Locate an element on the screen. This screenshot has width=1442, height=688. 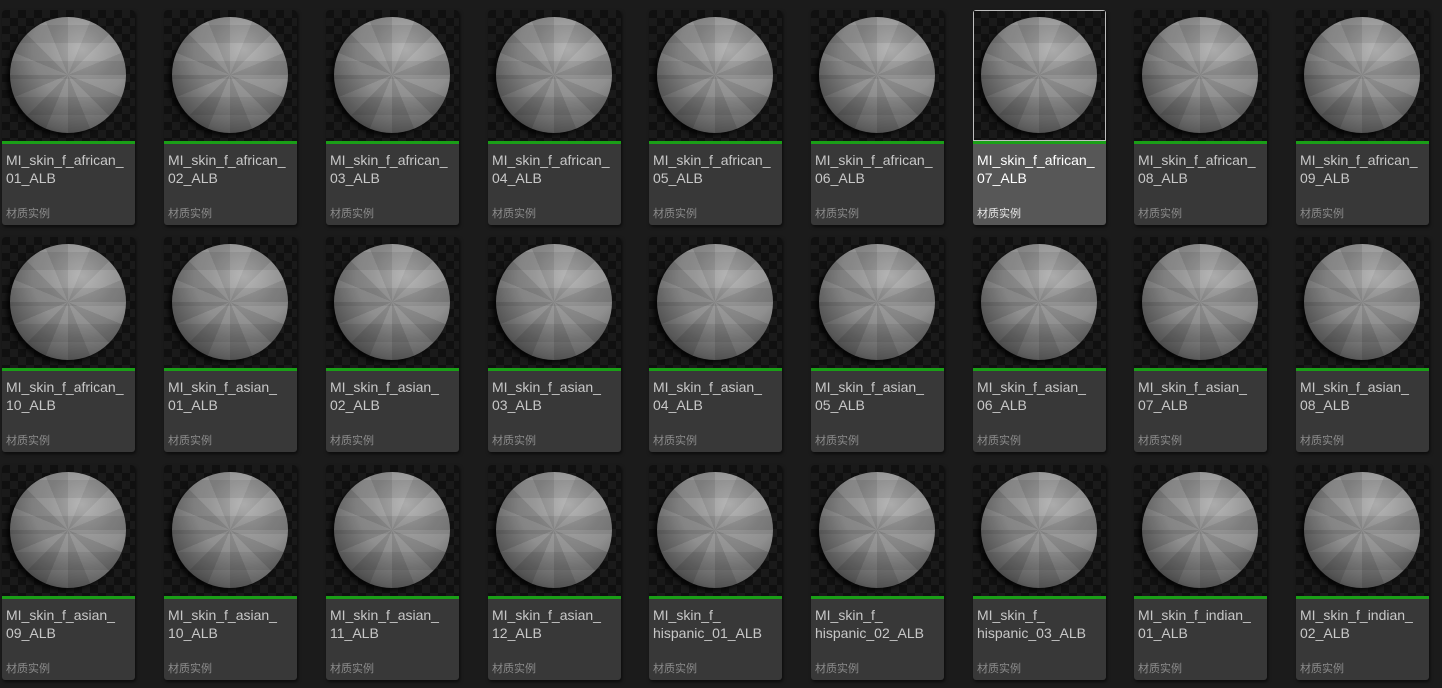
asset-name: MI_skin_f_asian_ 02_ALB is located at coordinates (384, 396).